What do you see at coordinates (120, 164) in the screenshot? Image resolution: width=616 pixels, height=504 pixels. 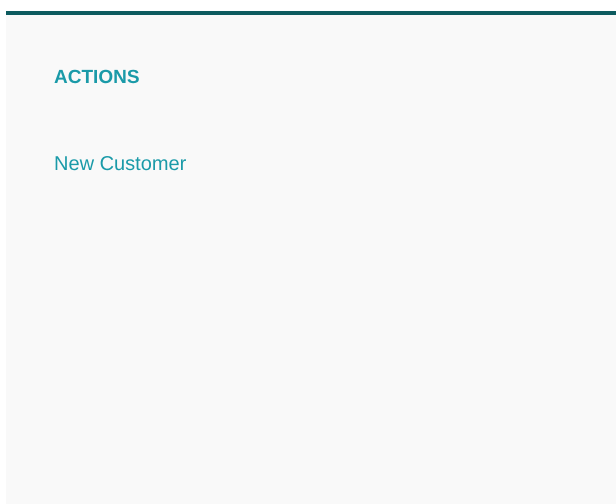 I see `action-link: New Customer` at bounding box center [120, 164].